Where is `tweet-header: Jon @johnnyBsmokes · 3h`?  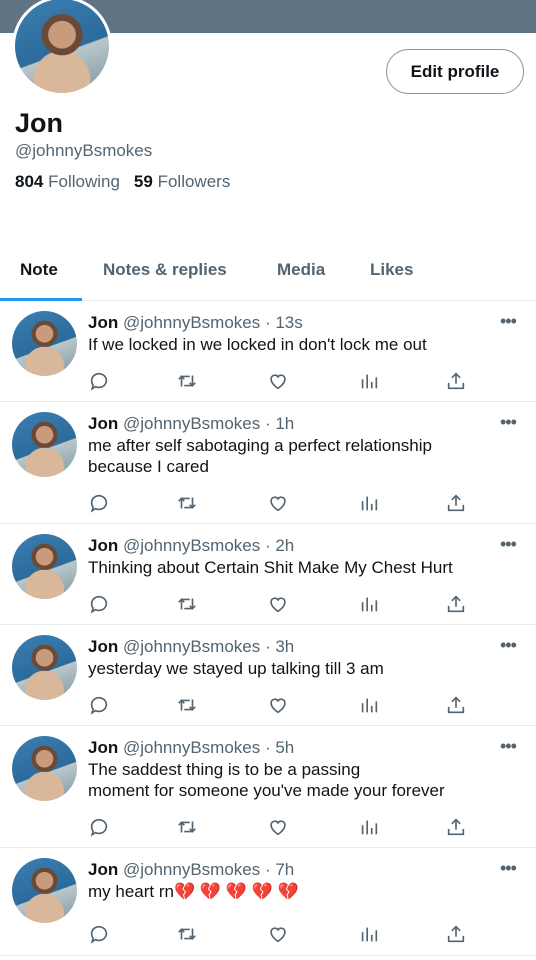
tweet-header: Jon @johnnyBsmokes · 3h is located at coordinates (191, 647).